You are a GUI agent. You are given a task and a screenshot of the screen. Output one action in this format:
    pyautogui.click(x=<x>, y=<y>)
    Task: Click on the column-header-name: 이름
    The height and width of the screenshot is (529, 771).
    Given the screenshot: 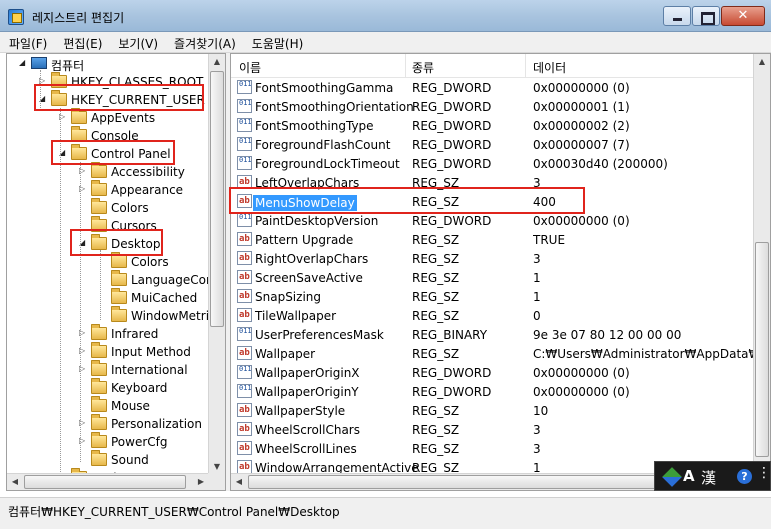 What is the action you would take?
    pyautogui.click(x=250, y=67)
    